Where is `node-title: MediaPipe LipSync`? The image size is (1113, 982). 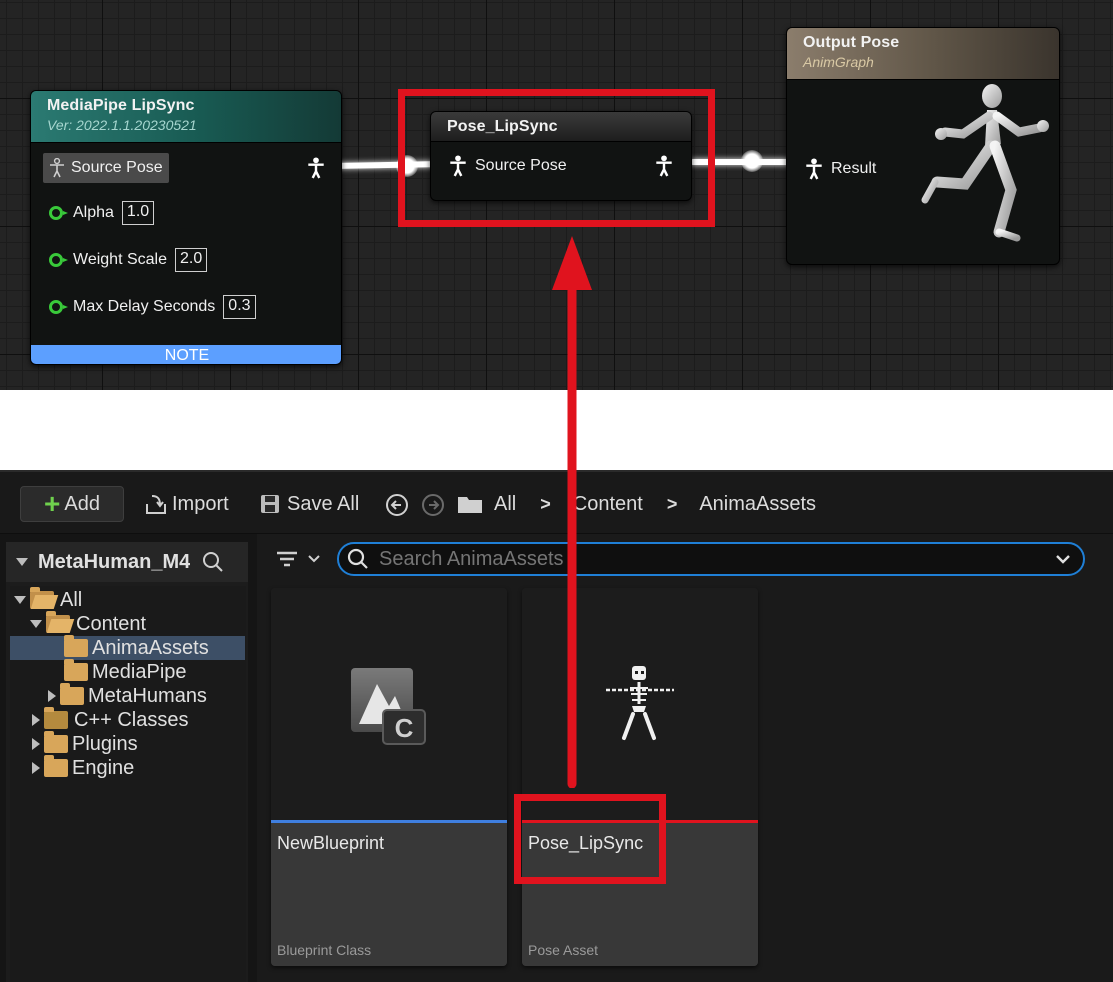 node-title: MediaPipe LipSync is located at coordinates (121, 105).